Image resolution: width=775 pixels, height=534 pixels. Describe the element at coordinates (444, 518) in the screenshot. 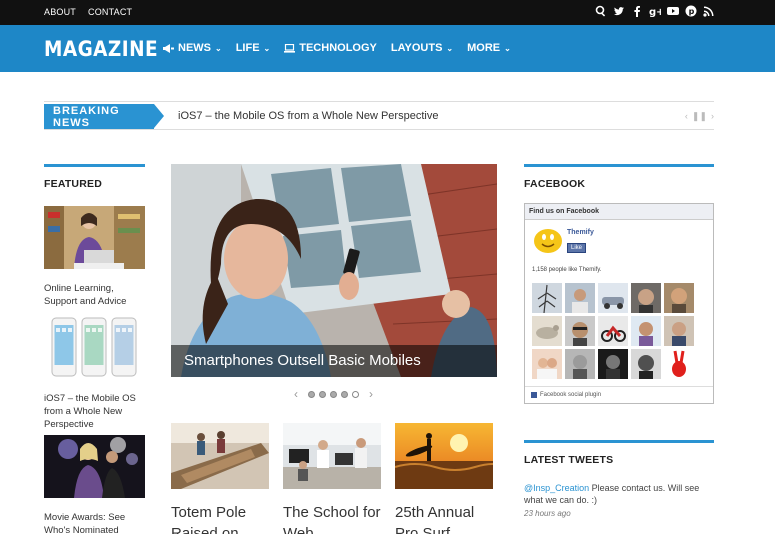

I see `post-title: 25th Annual Pro Surf` at that location.